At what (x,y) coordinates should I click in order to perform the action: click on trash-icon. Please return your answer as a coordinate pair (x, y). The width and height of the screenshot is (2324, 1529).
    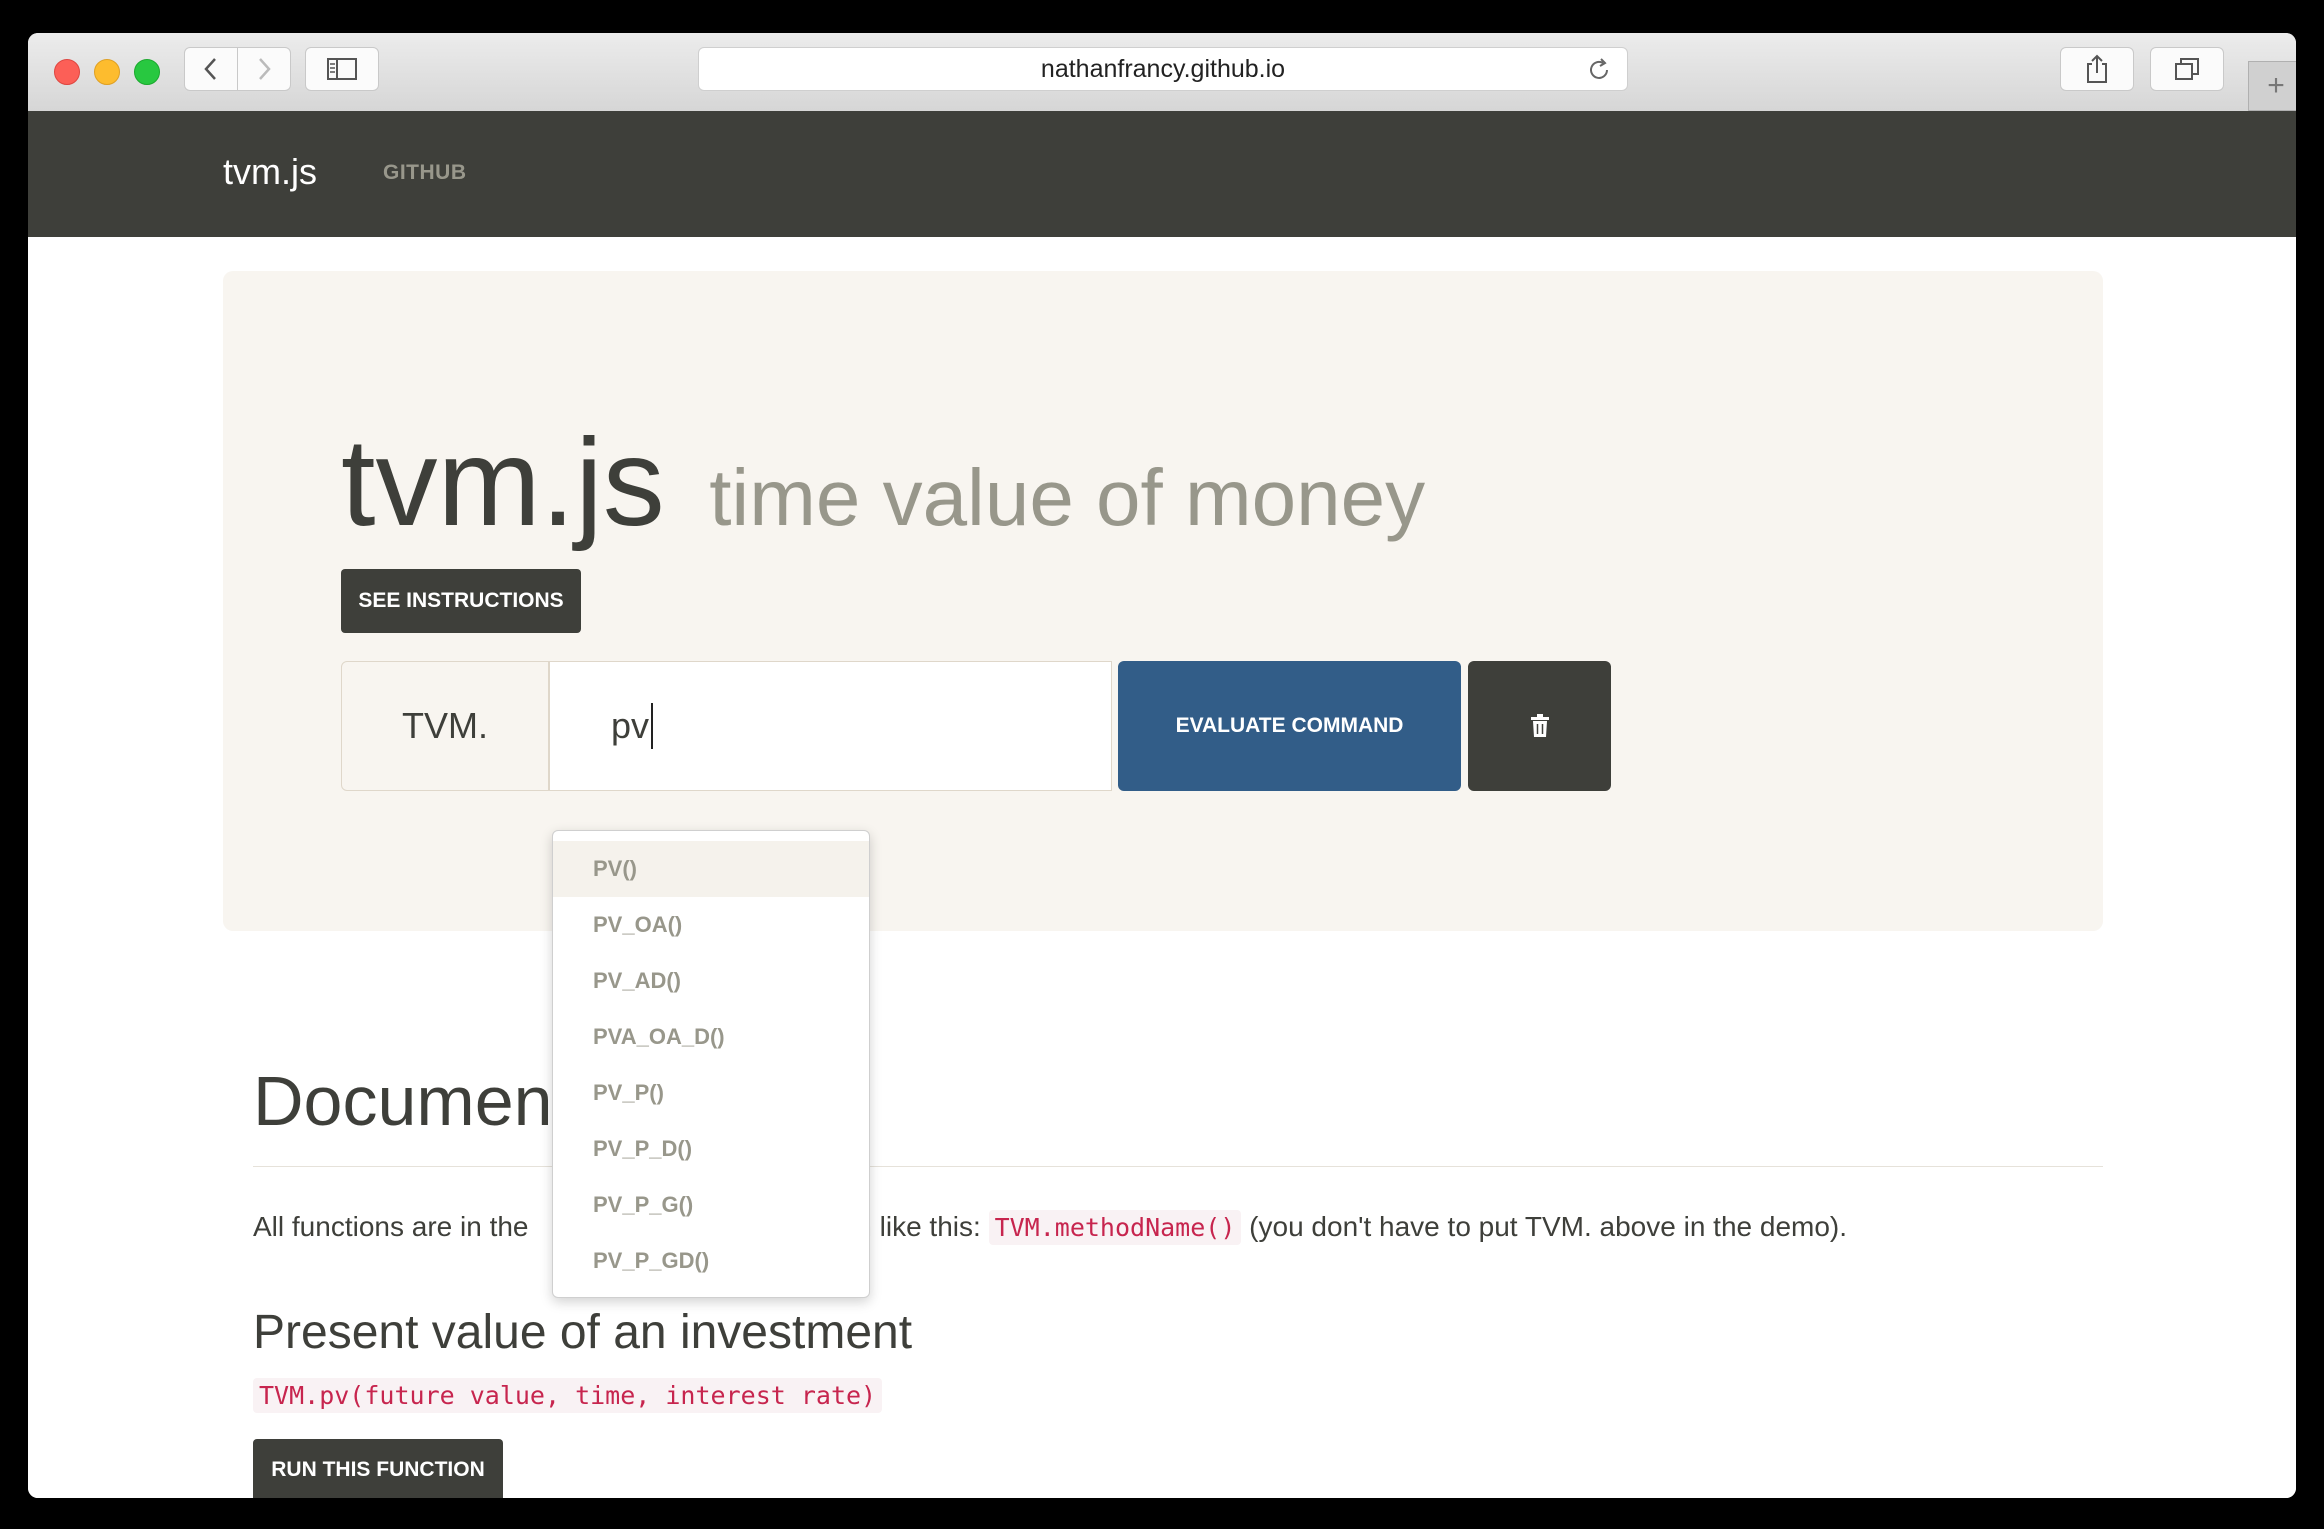
    Looking at the image, I should click on (1539, 725).